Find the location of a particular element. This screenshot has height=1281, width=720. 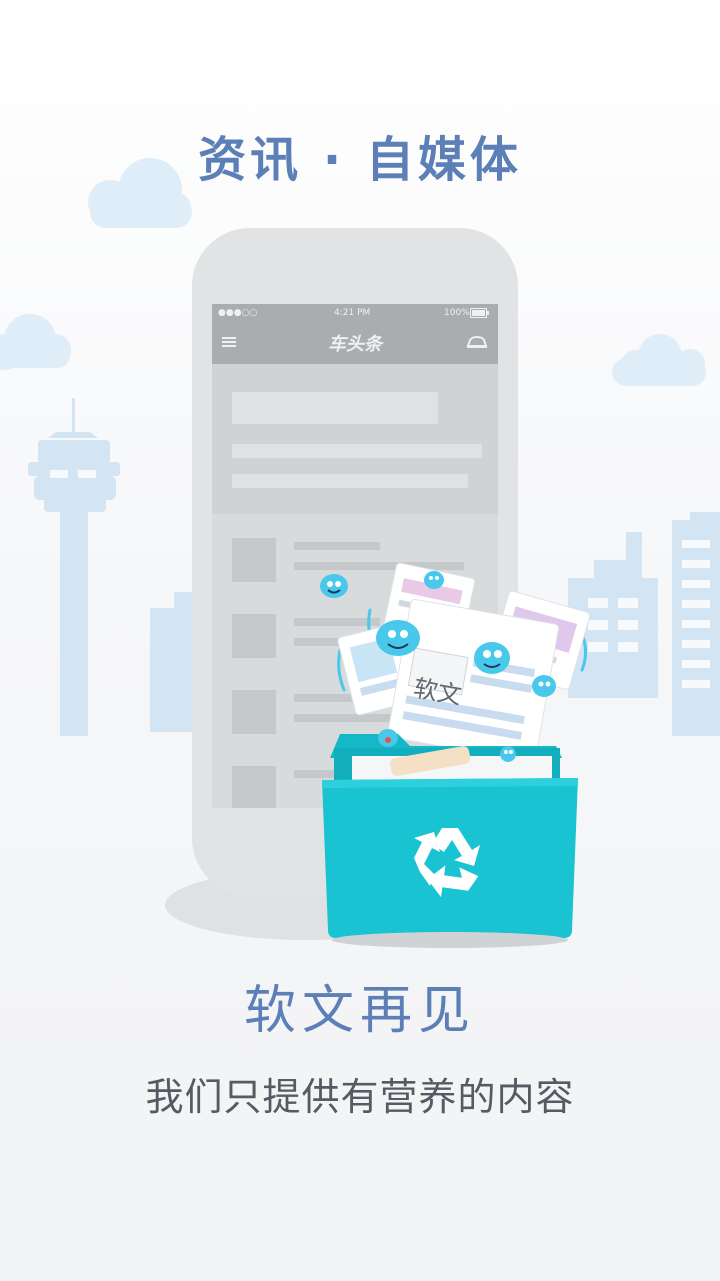

status-time: 4:21 PM is located at coordinates (352, 313).